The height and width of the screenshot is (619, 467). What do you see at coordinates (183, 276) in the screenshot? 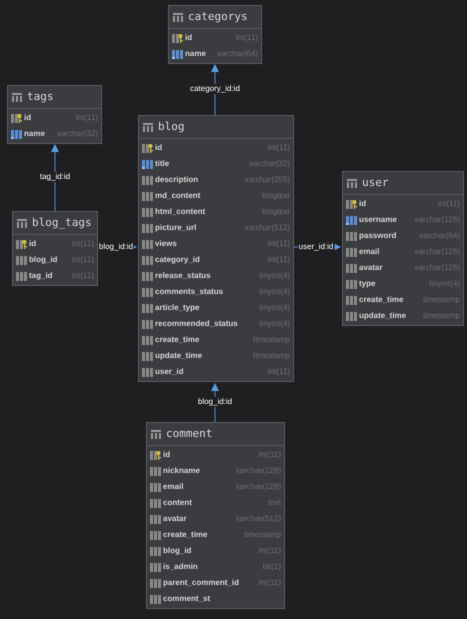
I see `column-name: release_status` at bounding box center [183, 276].